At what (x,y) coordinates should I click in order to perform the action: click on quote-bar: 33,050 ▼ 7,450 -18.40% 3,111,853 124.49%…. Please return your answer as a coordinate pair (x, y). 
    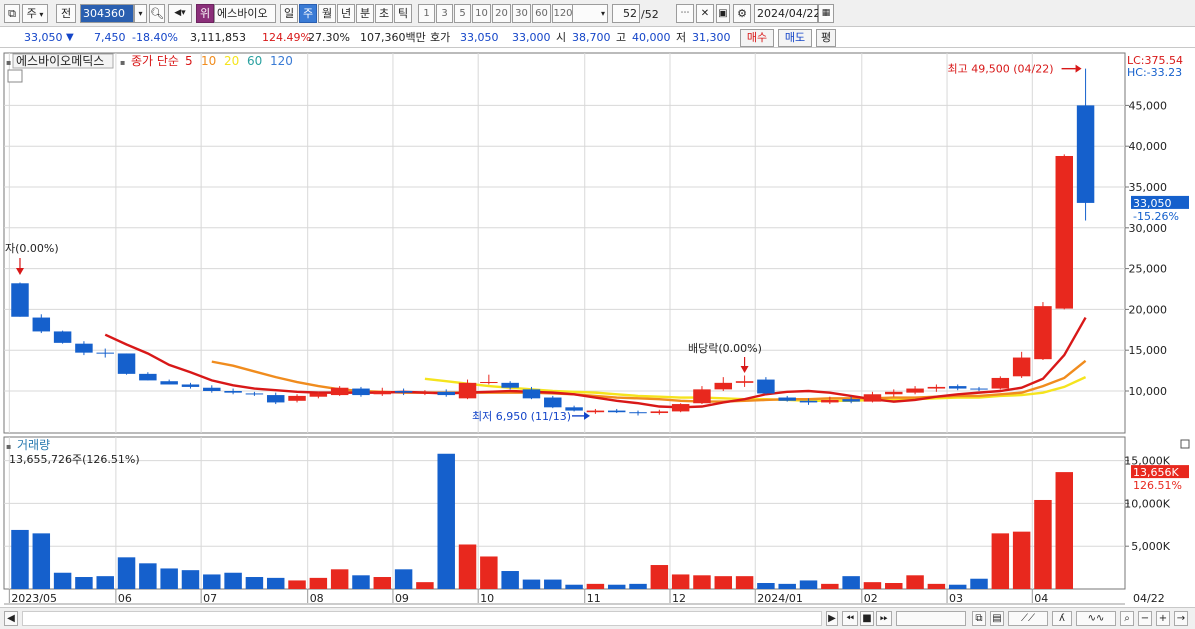
    Looking at the image, I should click on (597, 38).